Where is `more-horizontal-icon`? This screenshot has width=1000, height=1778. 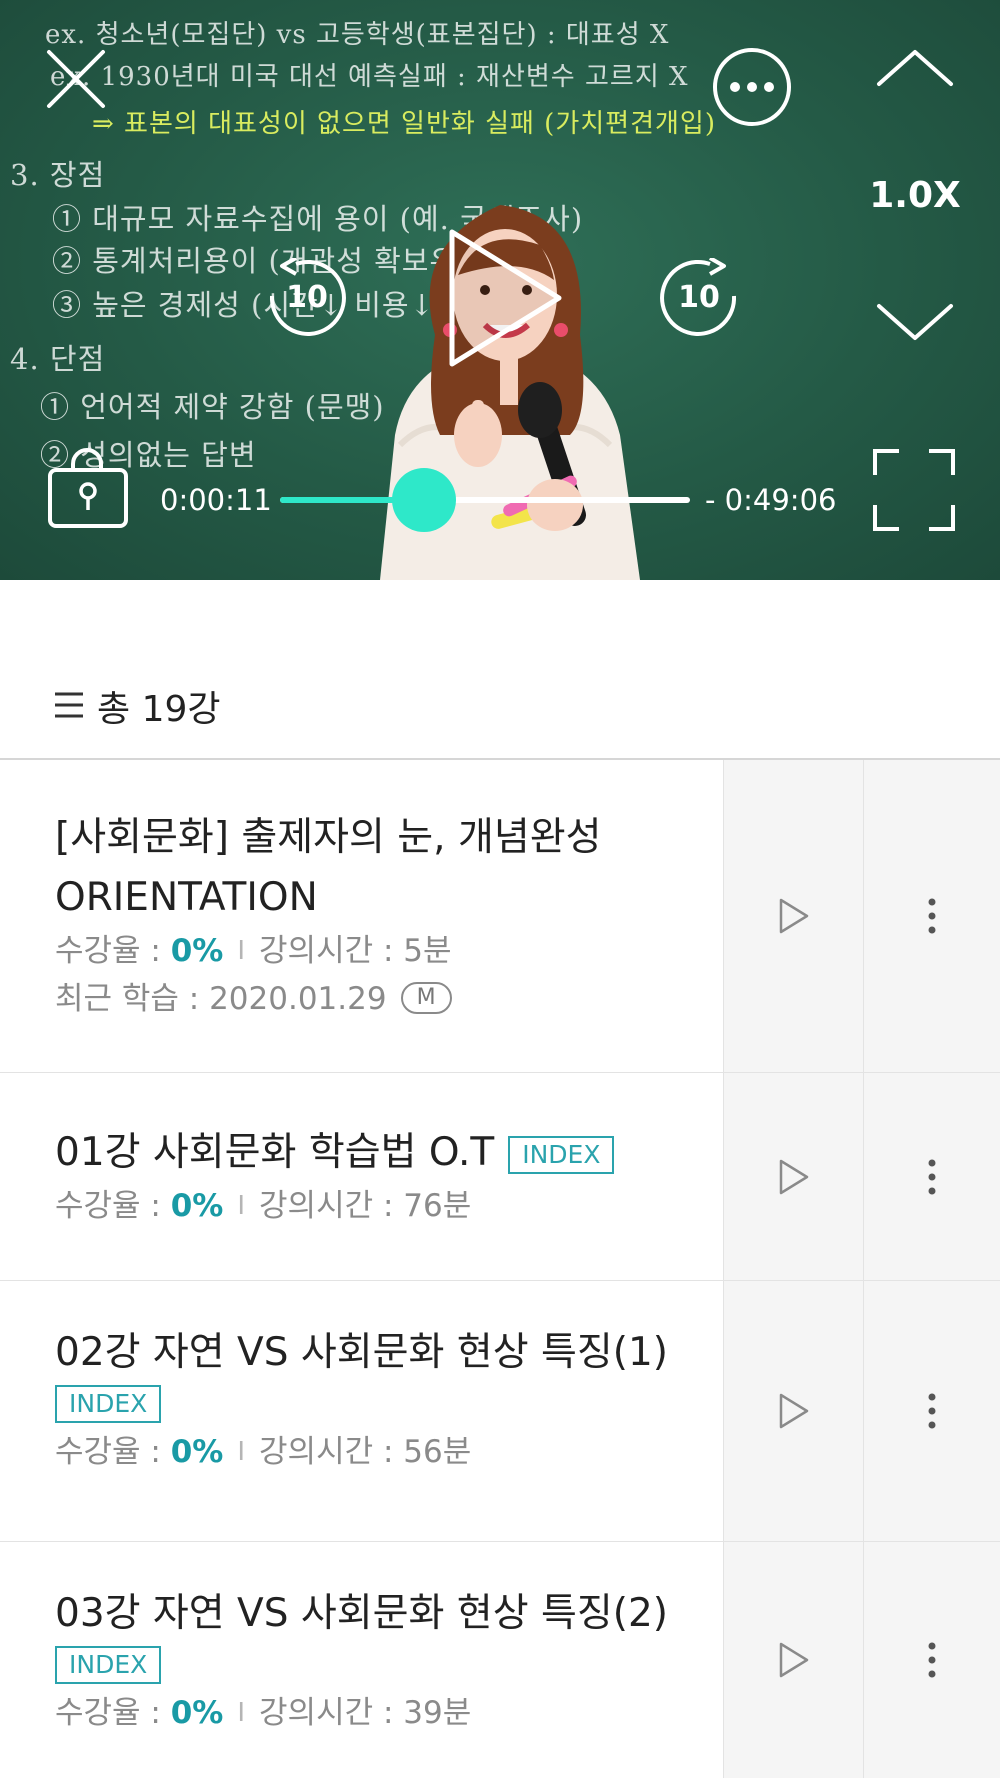 more-horizontal-icon is located at coordinates (752, 87).